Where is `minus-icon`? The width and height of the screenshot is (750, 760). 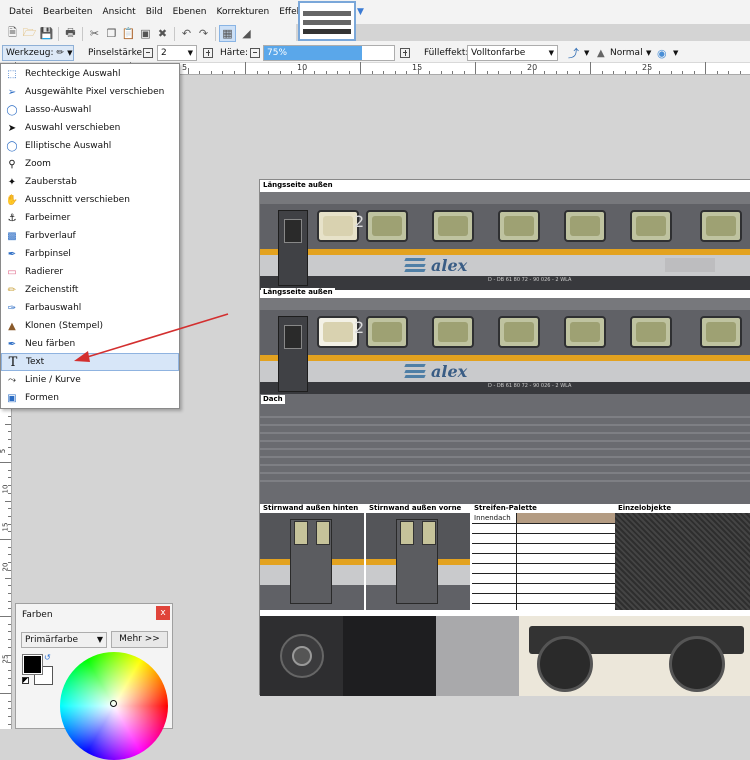
minus-icon is located at coordinates (148, 53).